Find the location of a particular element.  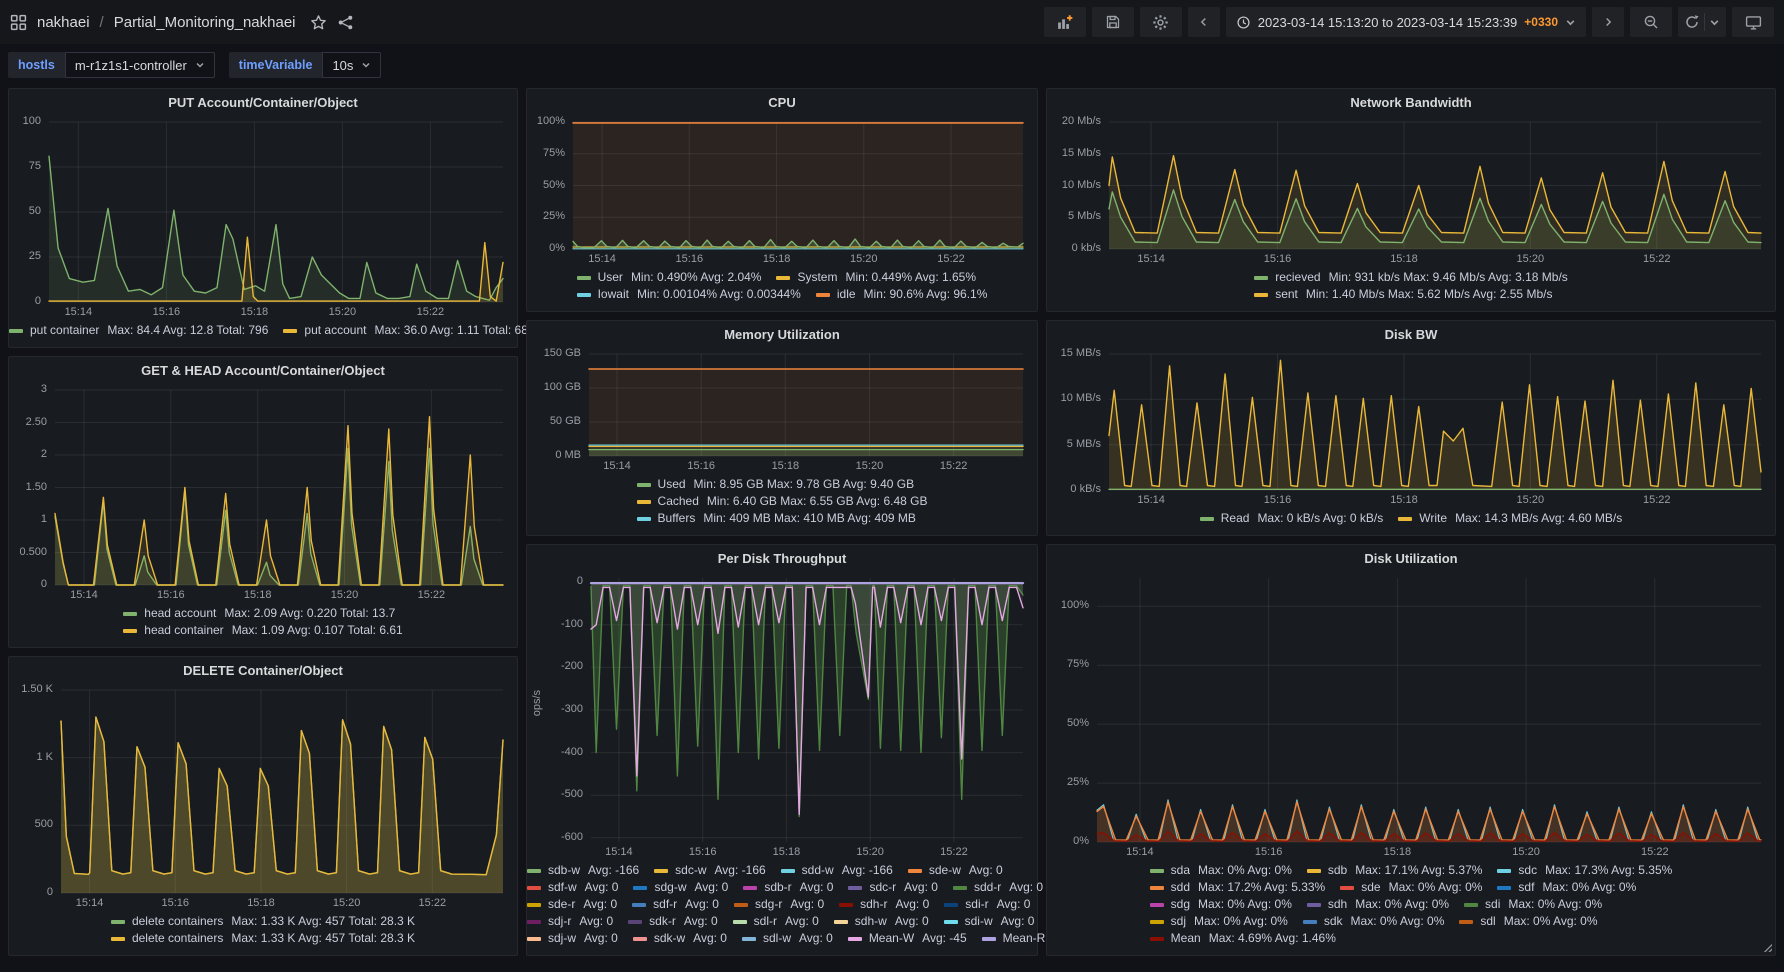

time-shift-back-button is located at coordinates (1203, 22).